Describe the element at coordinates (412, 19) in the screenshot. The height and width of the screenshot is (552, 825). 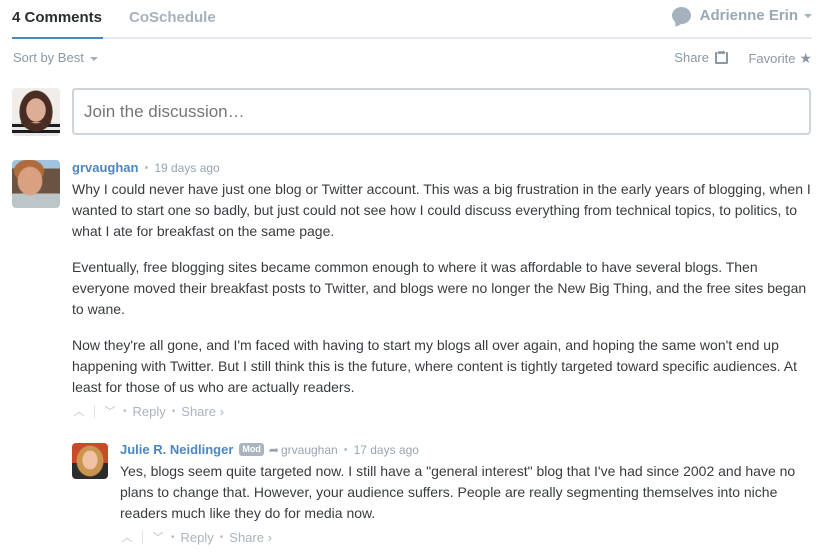
I see `discussion-nav: 4 Comments CoSchedule Adrienne Erin` at that location.